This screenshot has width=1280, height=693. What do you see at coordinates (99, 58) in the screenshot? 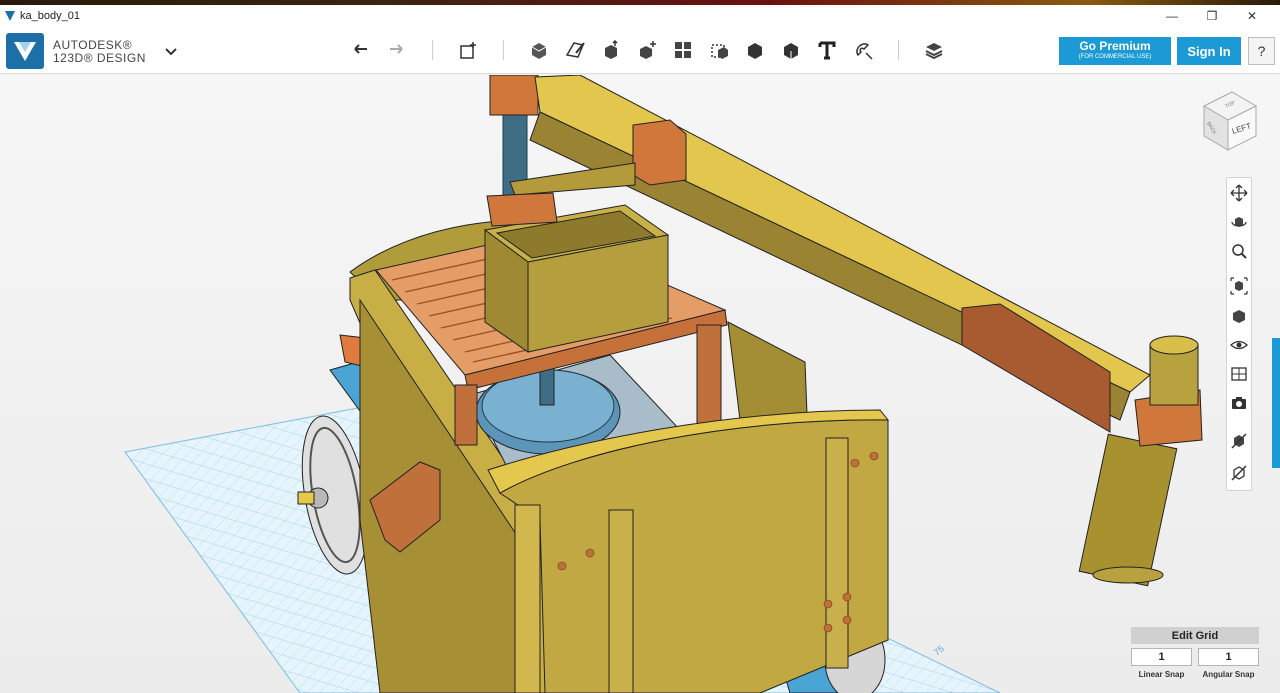
I see `brand-product: 123D® DESIGN` at bounding box center [99, 58].